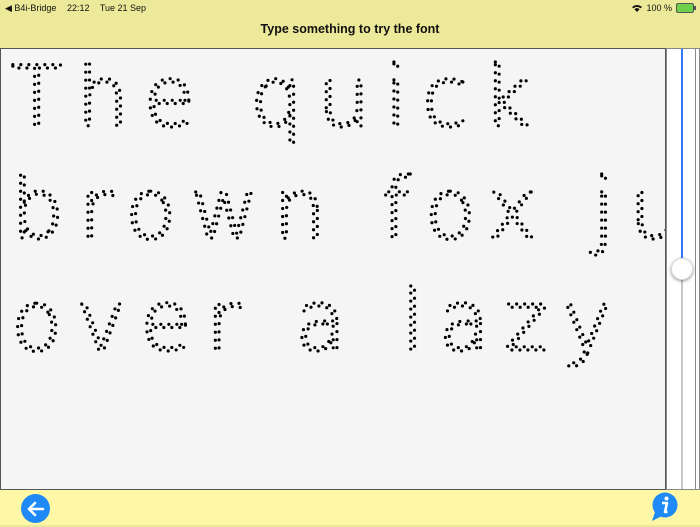  What do you see at coordinates (682, 379) in the screenshot?
I see `slider-track` at bounding box center [682, 379].